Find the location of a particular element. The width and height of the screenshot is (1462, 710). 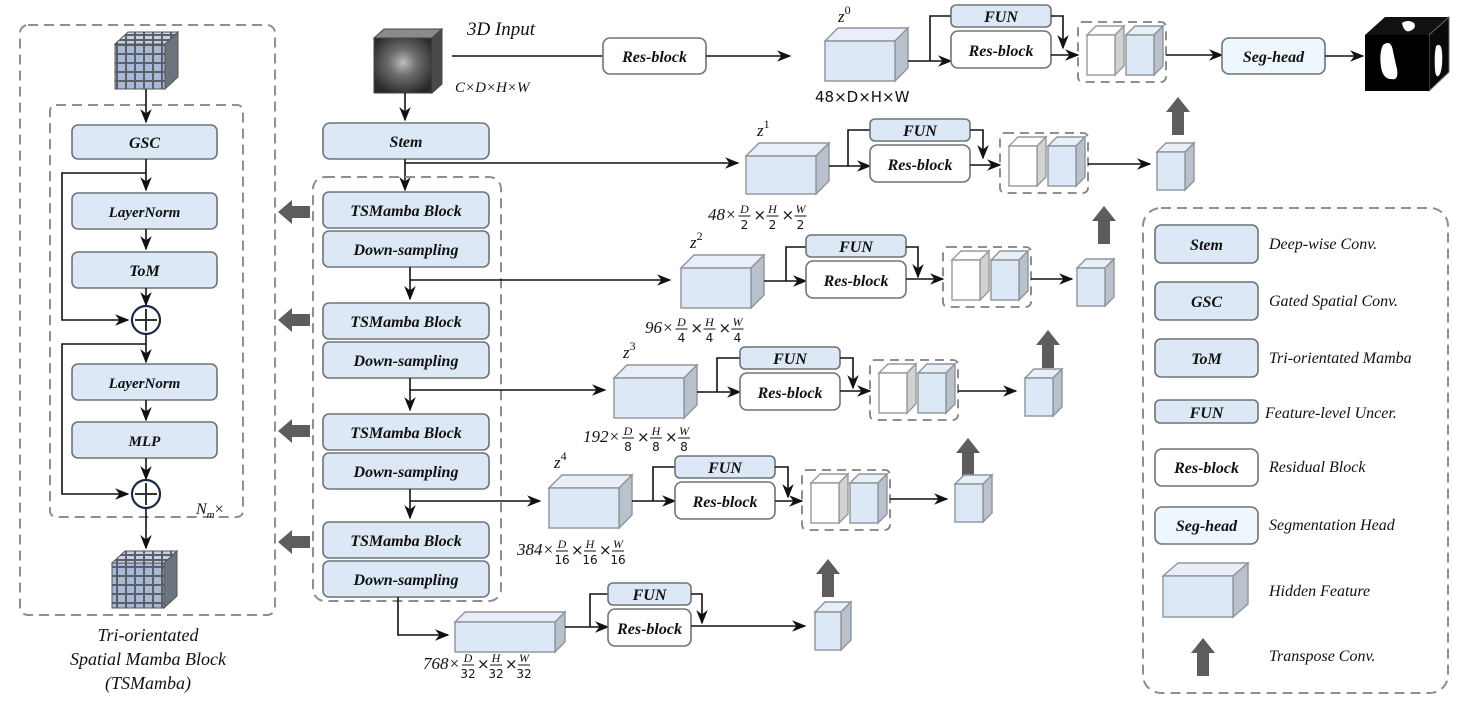

feature-shape-label-2: 96× D4× H4× W4 is located at coordinates (694, 330).